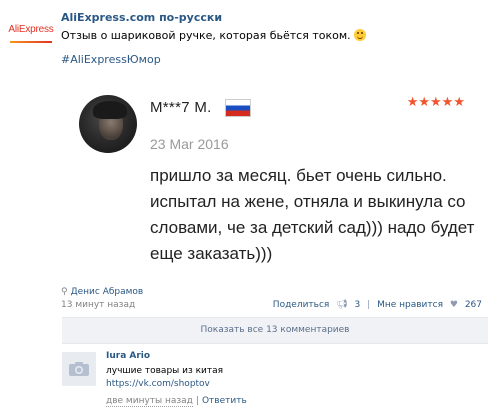 The height and width of the screenshot is (410, 500). Describe the element at coordinates (342, 305) in the screenshot. I see `megaphone-icon: 📢︎` at that location.